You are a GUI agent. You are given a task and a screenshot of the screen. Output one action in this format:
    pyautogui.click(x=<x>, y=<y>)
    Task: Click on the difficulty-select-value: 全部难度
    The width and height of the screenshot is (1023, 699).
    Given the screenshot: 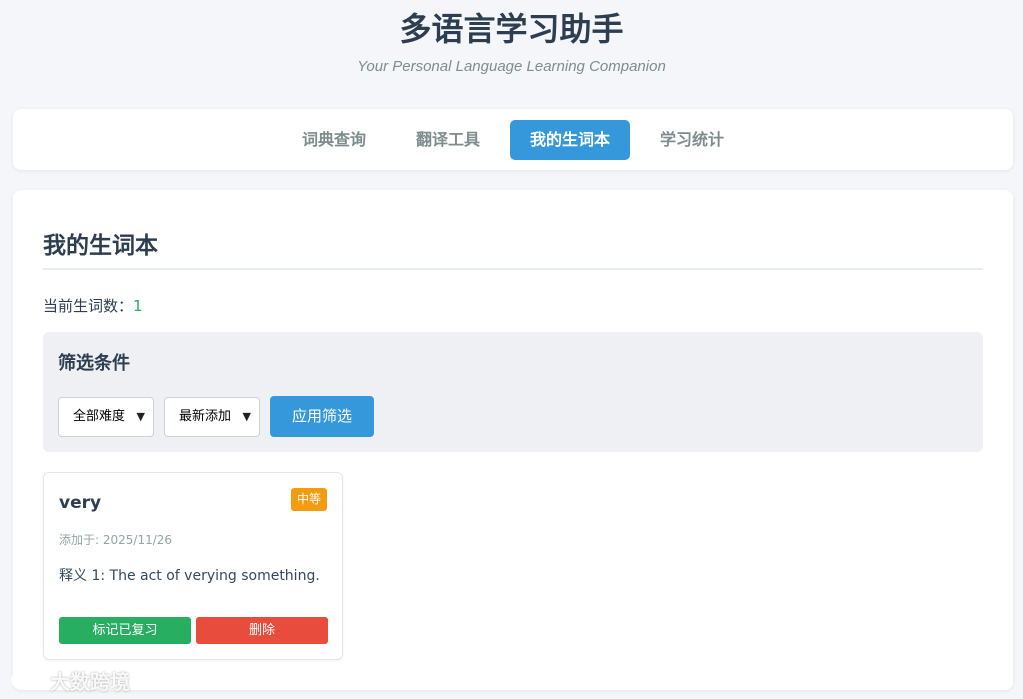 What is the action you would take?
    pyautogui.click(x=99, y=416)
    